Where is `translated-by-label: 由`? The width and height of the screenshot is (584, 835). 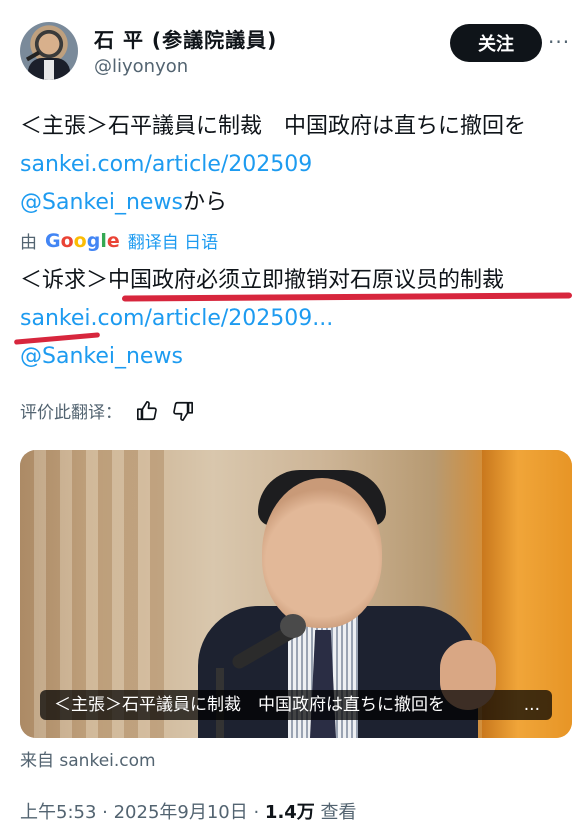
translated-by-label: 由 is located at coordinates (28, 243).